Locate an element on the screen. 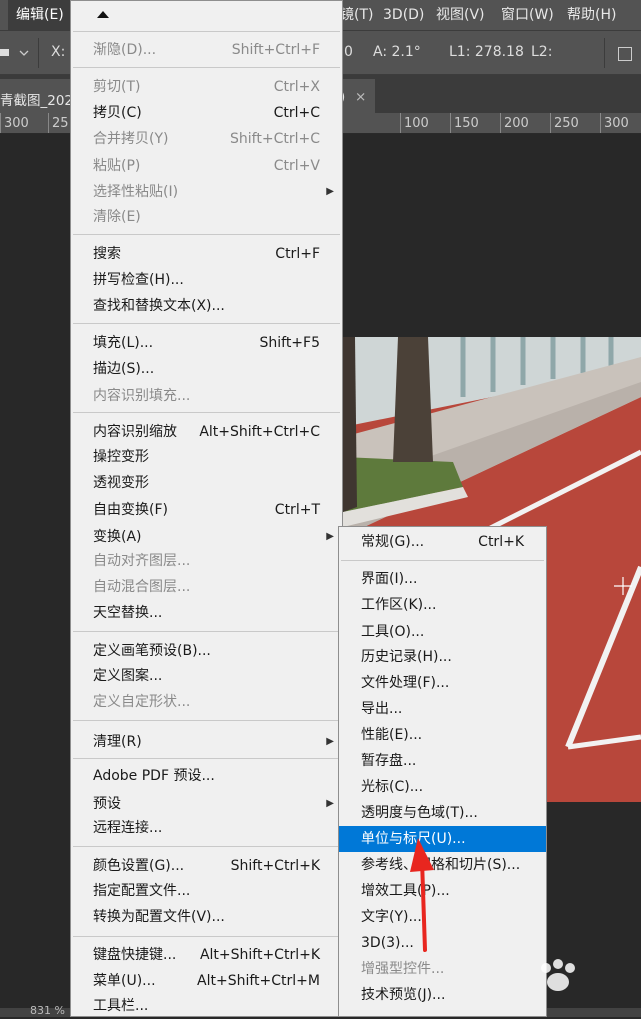 The height and width of the screenshot is (1019, 641). menu-item-puppet-warp: 操控变形 is located at coordinates (206, 457).